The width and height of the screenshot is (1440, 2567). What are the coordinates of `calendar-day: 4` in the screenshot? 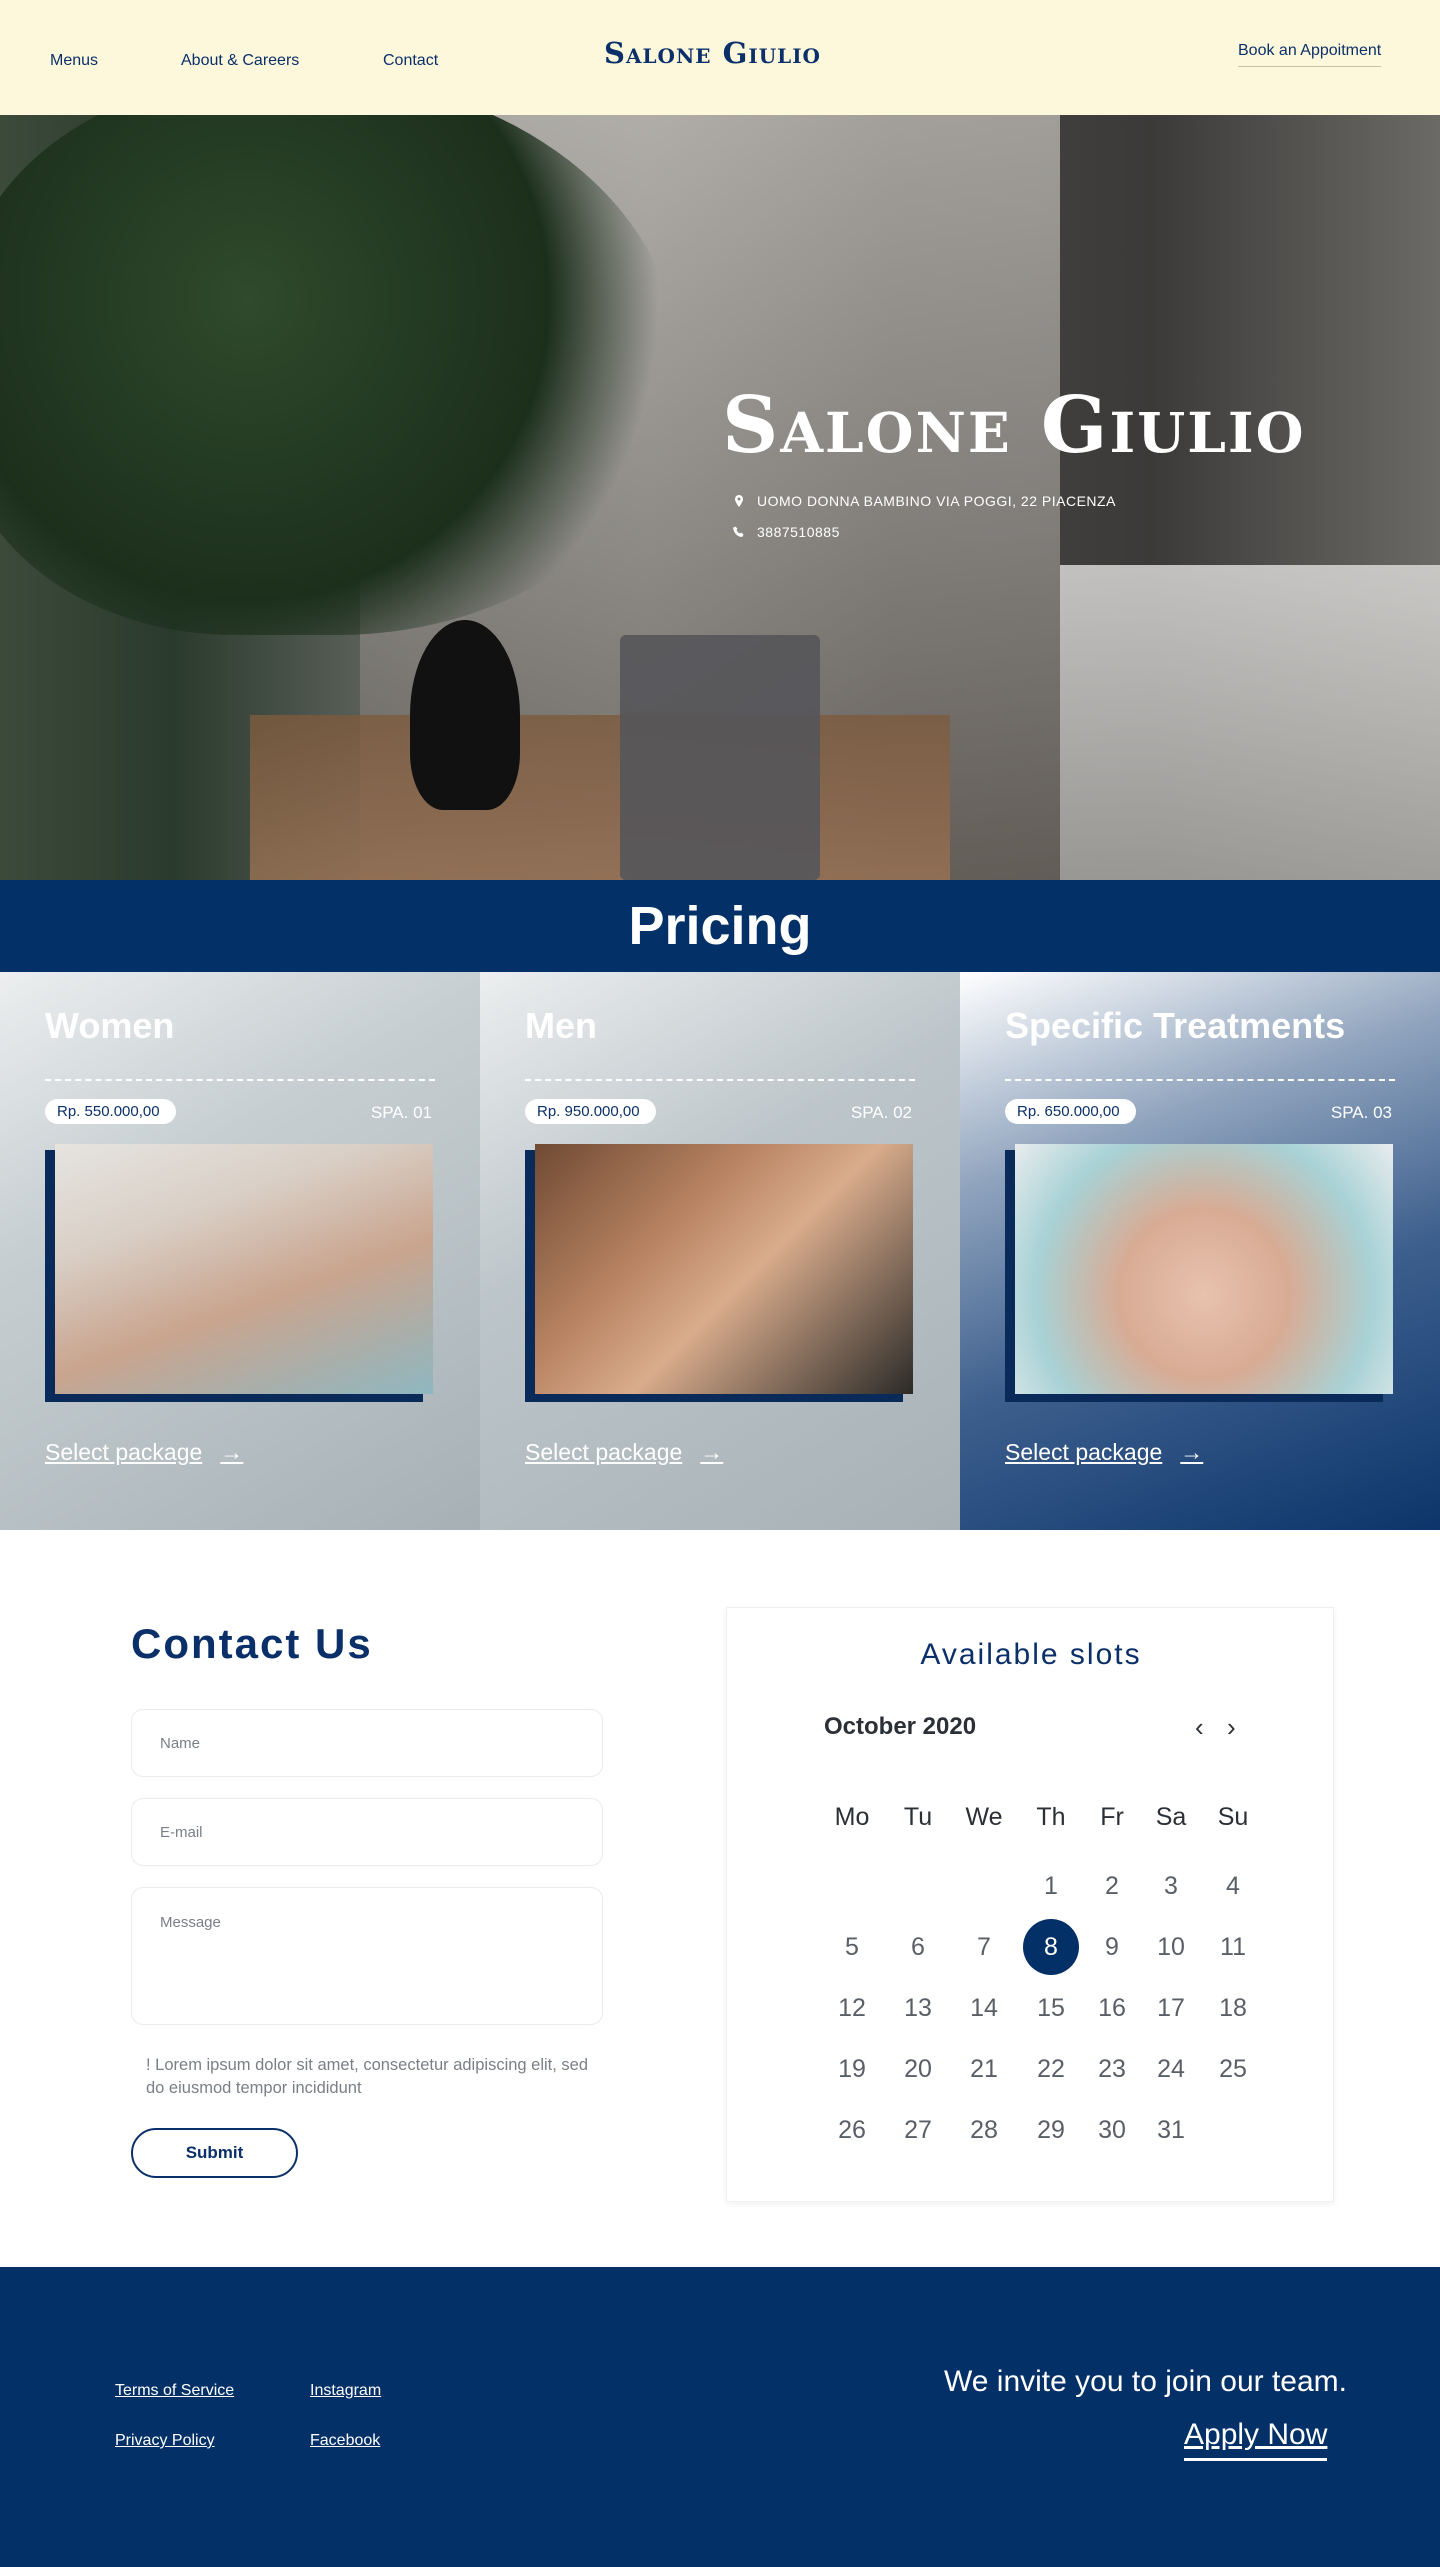 It's located at (1233, 1886).